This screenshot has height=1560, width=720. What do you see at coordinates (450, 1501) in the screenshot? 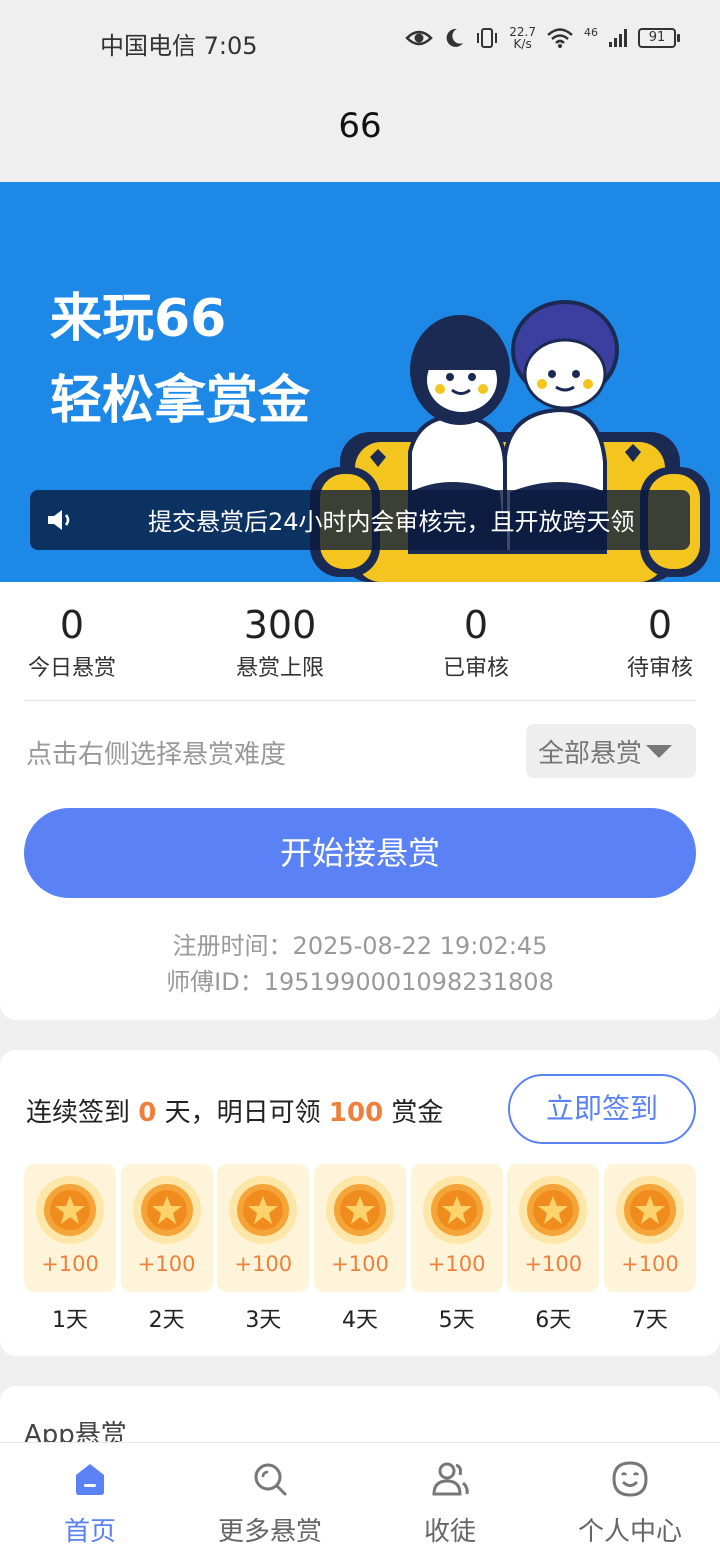
I see `nav-apprentice: 收徒` at bounding box center [450, 1501].